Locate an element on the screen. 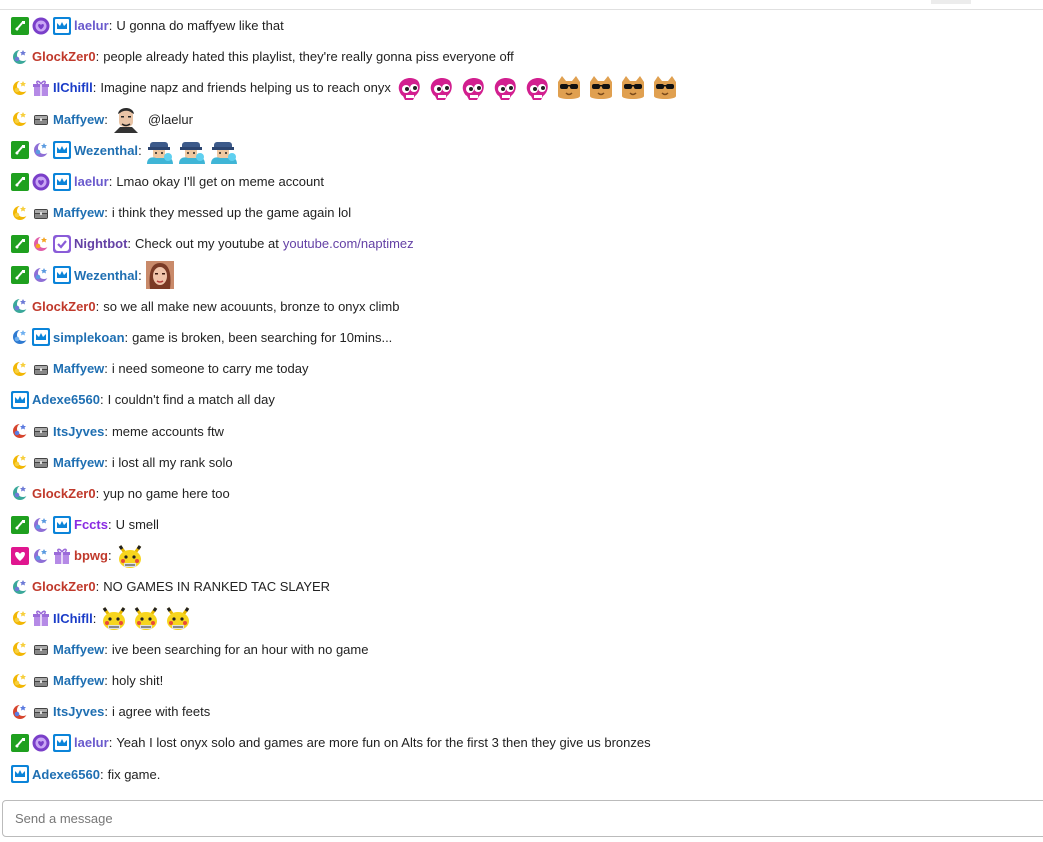 The height and width of the screenshot is (842, 1043). username: bpwg is located at coordinates (91, 555).